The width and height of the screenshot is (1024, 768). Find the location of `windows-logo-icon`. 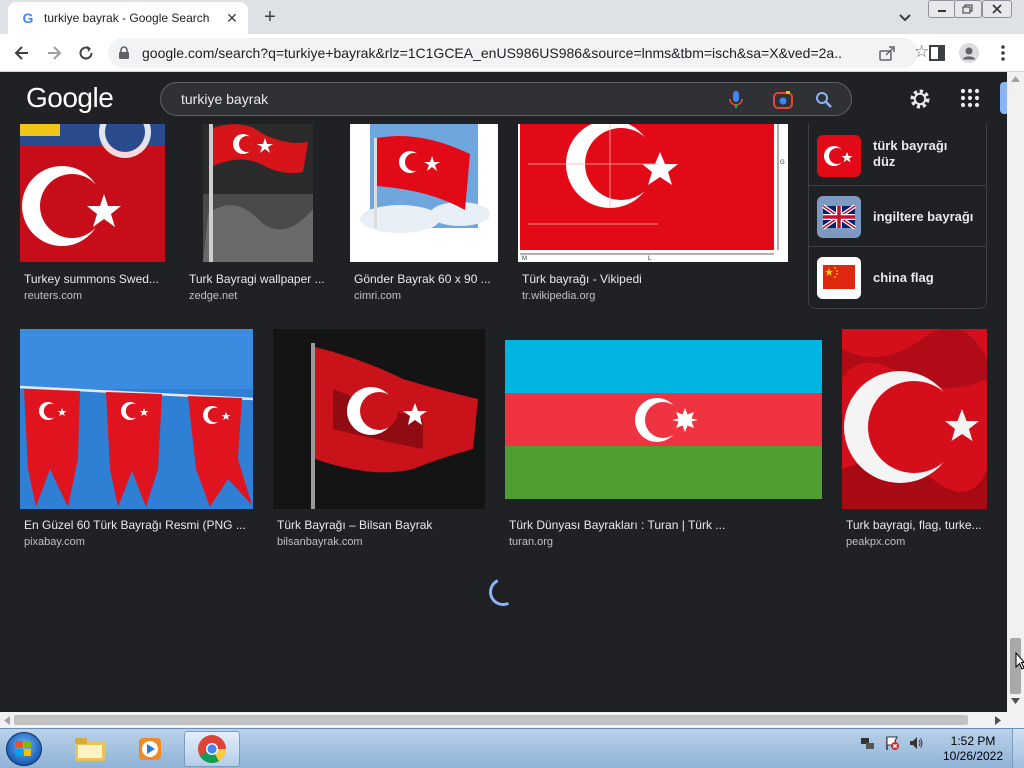

windows-logo-icon is located at coordinates (23, 748).